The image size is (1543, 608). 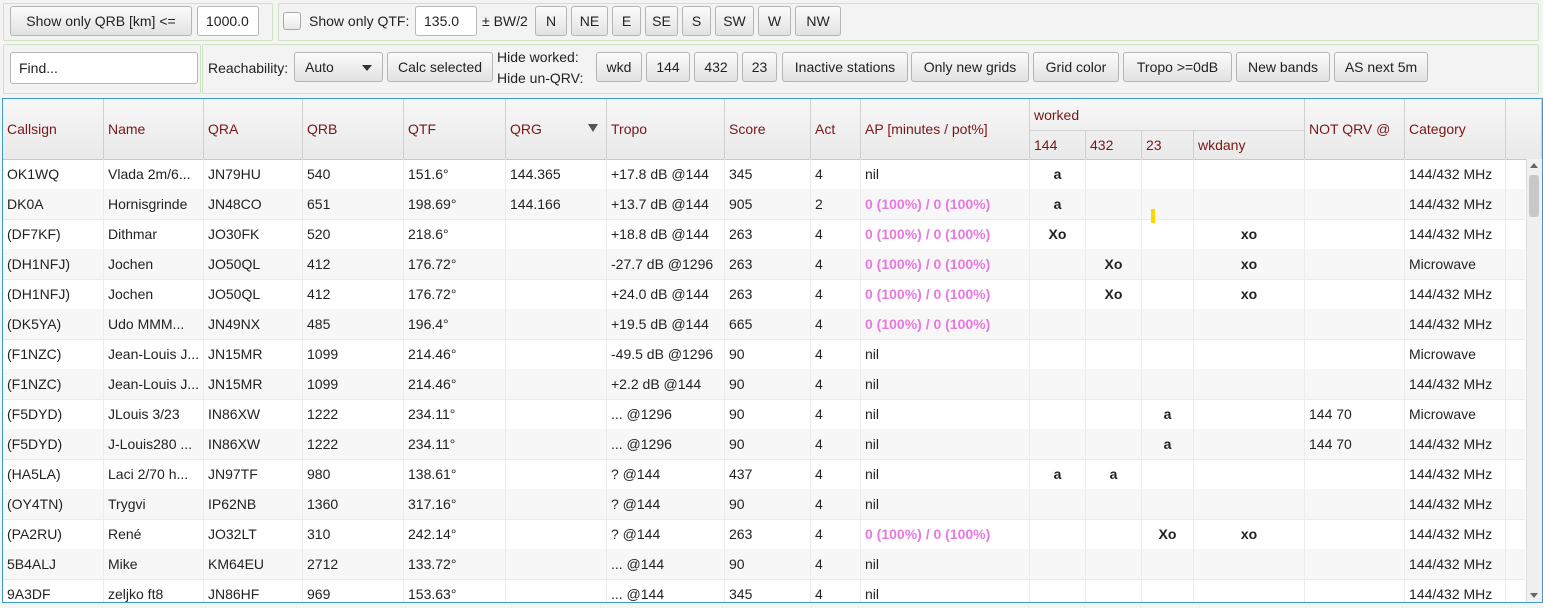 What do you see at coordinates (353, 504) in the screenshot?
I see `cell-qrb: 1360` at bounding box center [353, 504].